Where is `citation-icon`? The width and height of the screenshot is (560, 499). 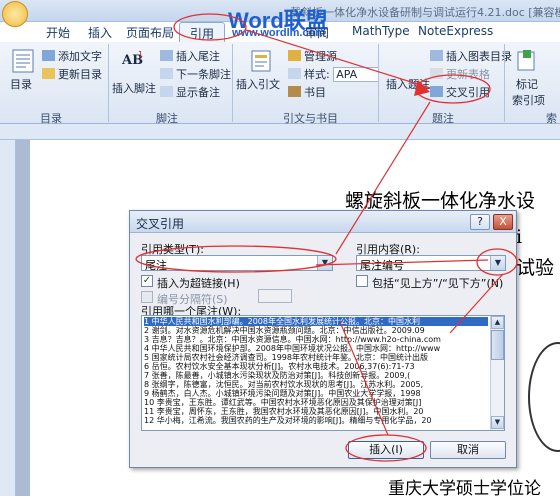
citation-icon is located at coordinates (261, 61).